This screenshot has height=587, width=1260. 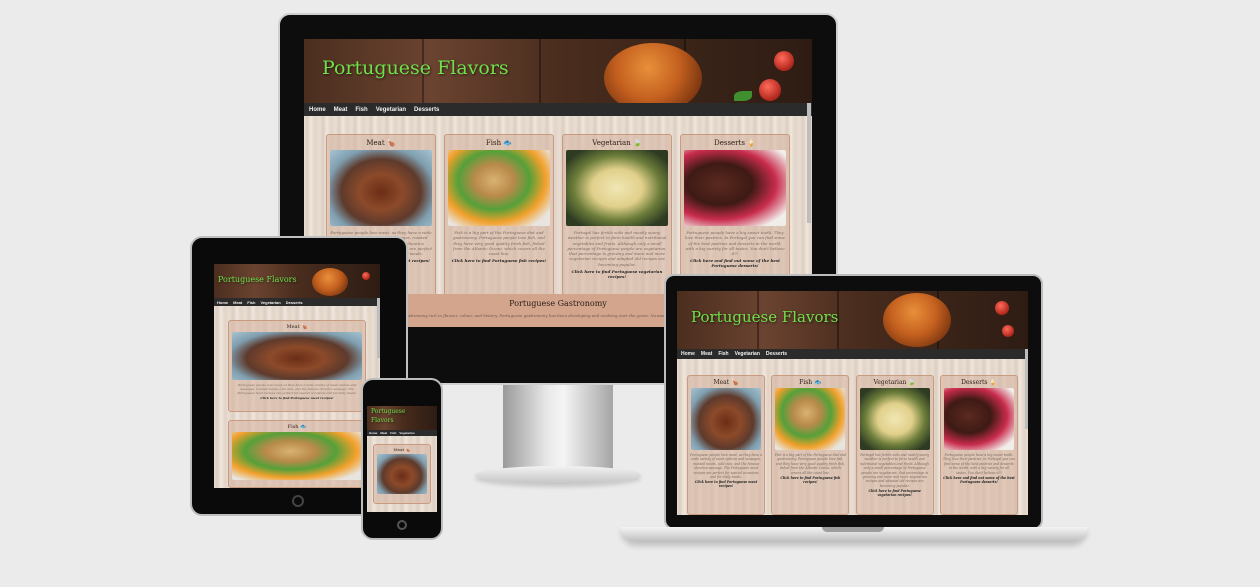 What do you see at coordinates (894, 419) in the screenshot?
I see `laptop-vegetarian-photo` at bounding box center [894, 419].